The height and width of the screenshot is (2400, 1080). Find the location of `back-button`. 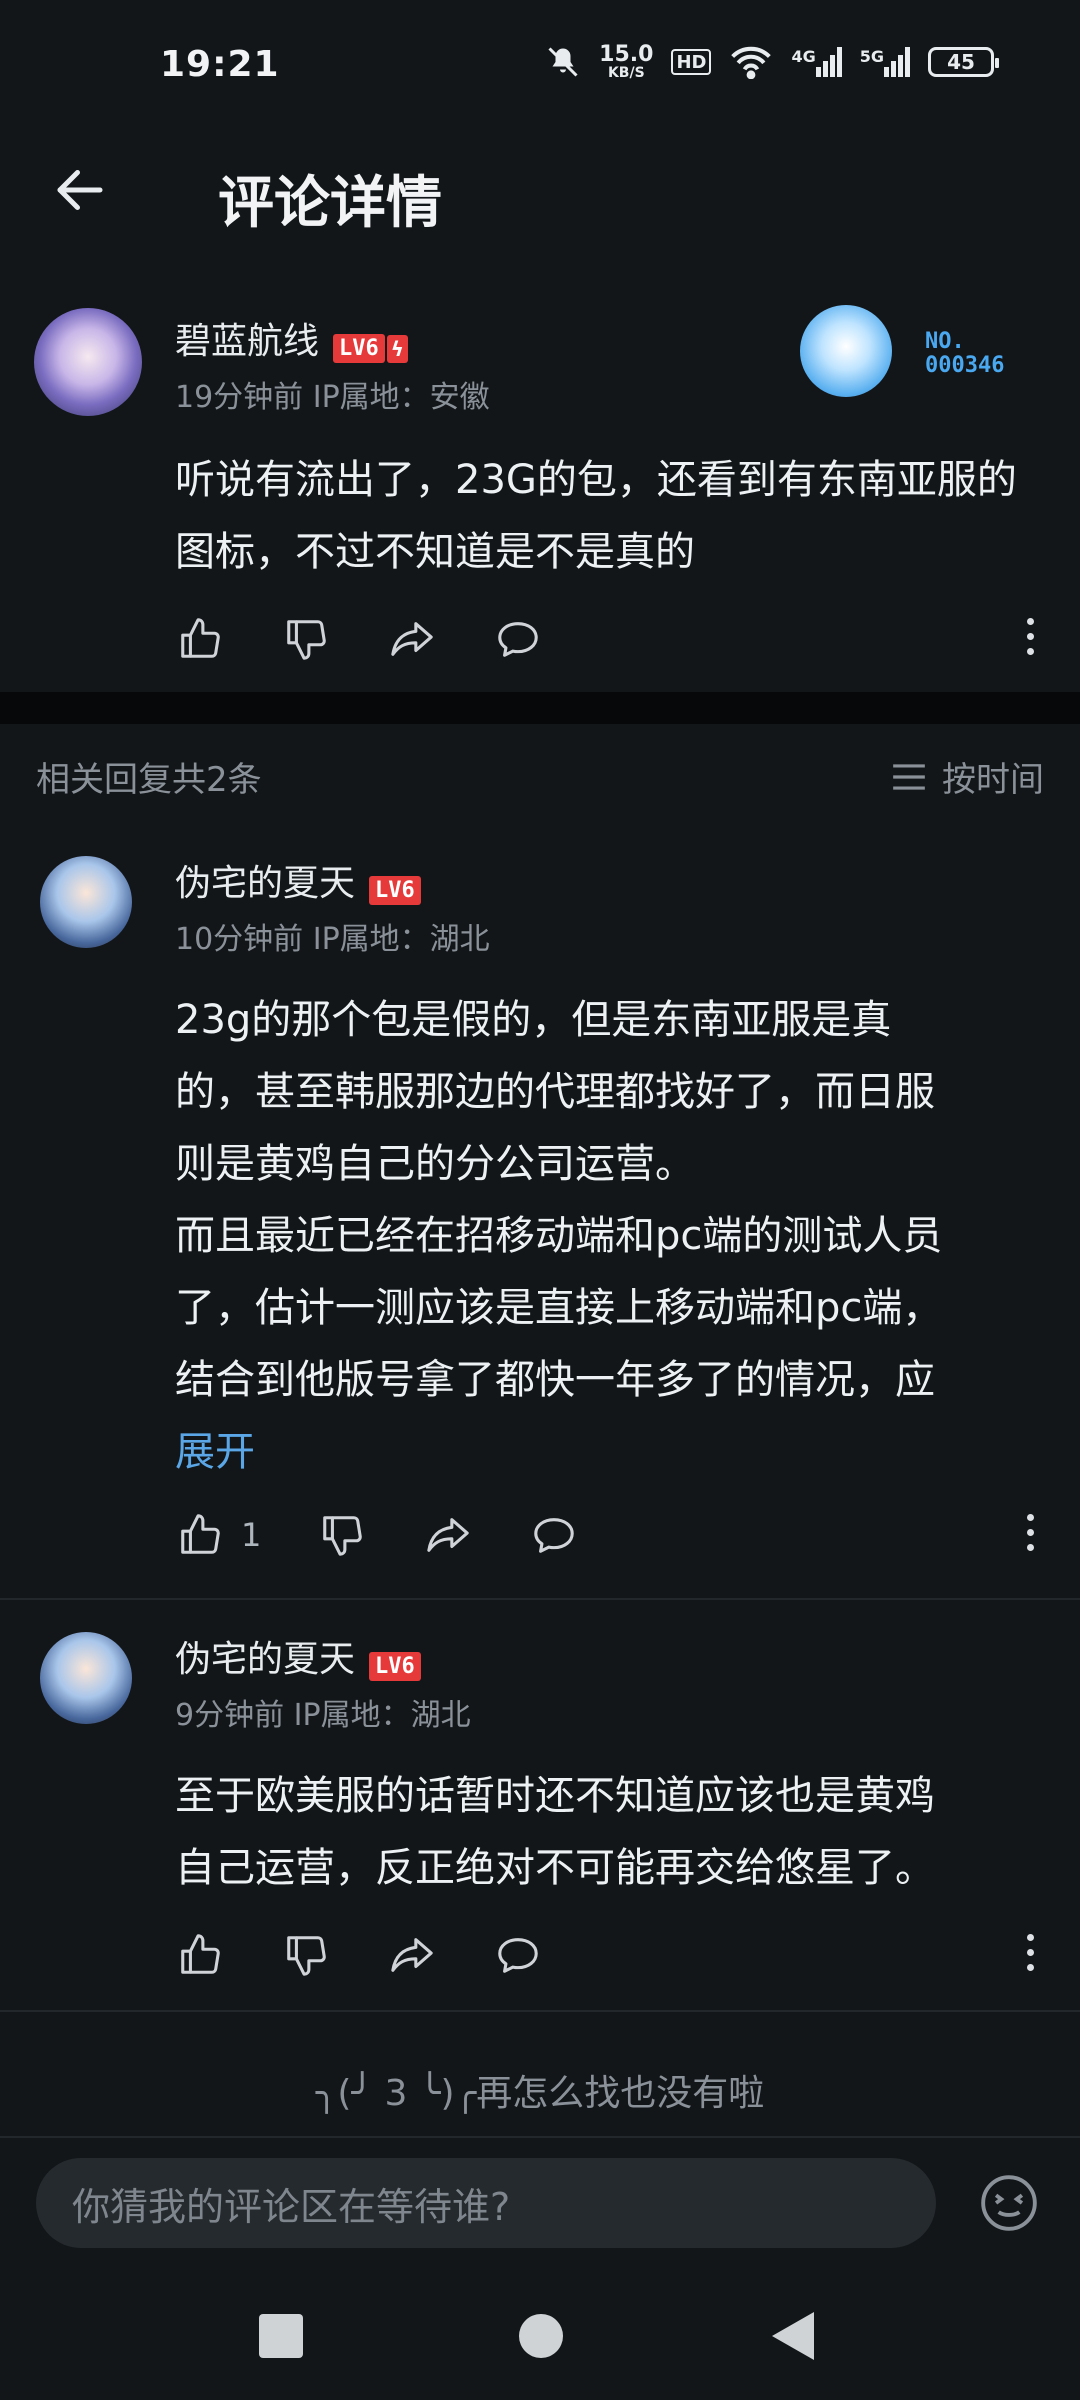

back-button is located at coordinates (85, 190).